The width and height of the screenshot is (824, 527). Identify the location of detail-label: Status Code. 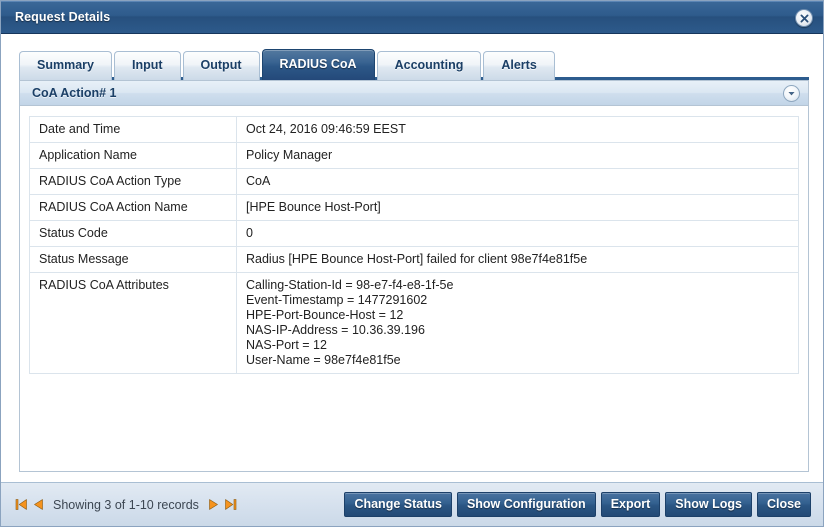
(133, 233).